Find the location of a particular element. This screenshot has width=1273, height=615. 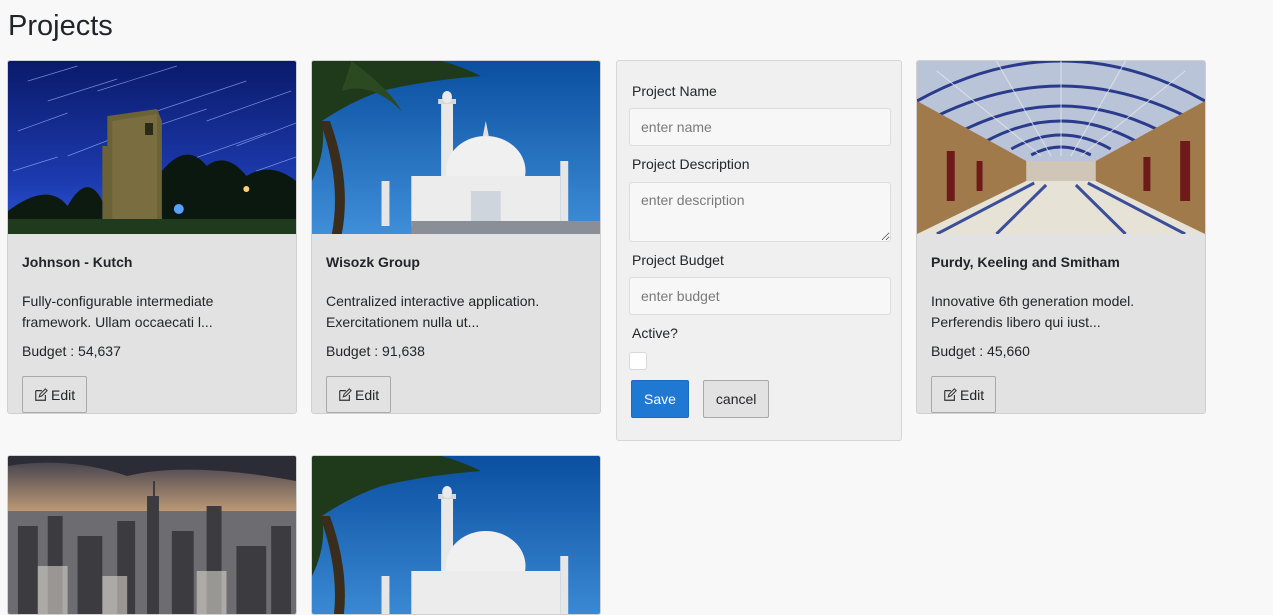

project-budget-label: Project Budget is located at coordinates (678, 260).